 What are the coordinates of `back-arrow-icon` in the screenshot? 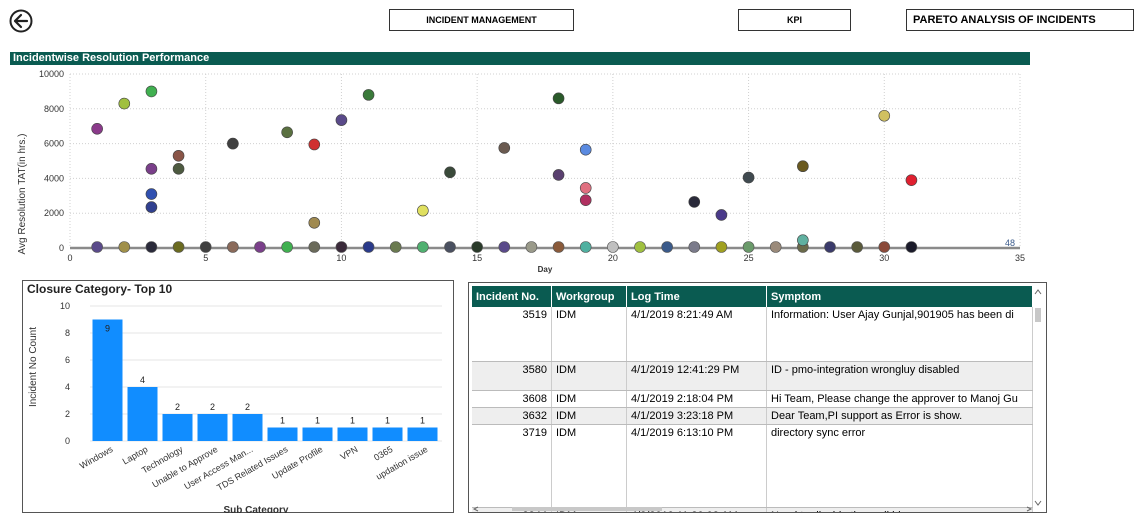 It's located at (21, 21).